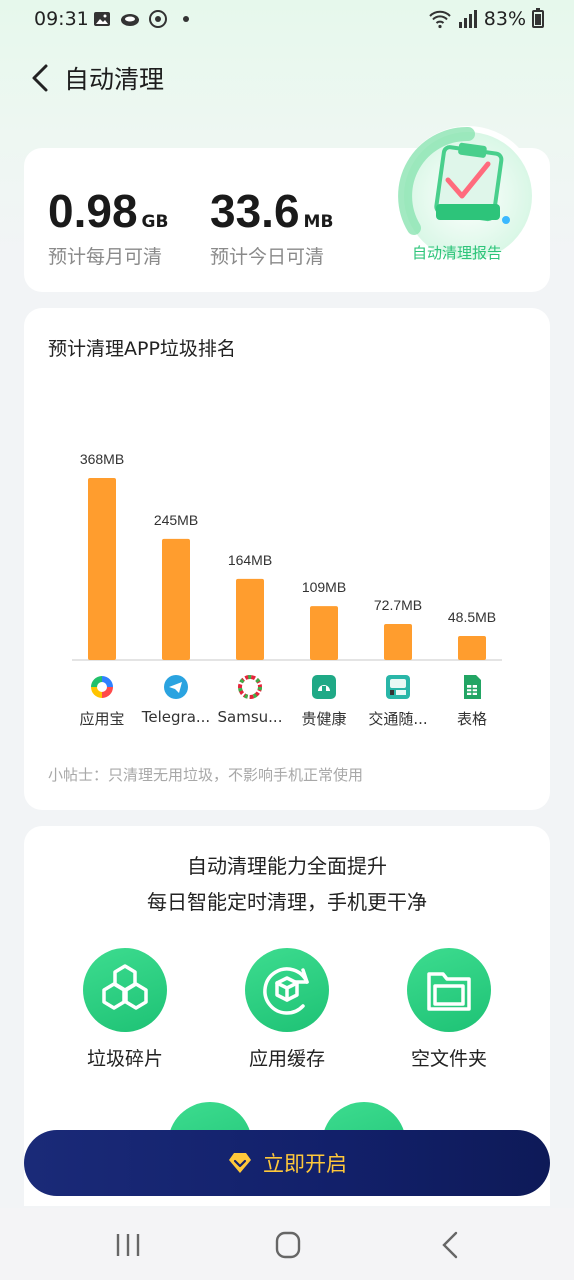 This screenshot has width=574, height=1280. What do you see at coordinates (155, 222) in the screenshot?
I see `monthly-unit: GB` at bounding box center [155, 222].